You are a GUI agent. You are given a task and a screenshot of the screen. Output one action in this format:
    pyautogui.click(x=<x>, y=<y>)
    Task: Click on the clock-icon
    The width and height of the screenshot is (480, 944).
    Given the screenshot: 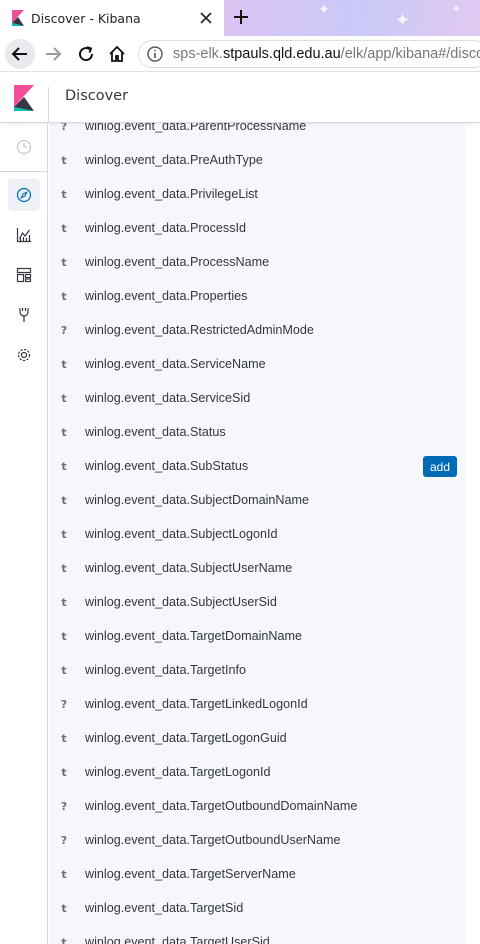 What is the action you would take?
    pyautogui.click(x=24, y=147)
    